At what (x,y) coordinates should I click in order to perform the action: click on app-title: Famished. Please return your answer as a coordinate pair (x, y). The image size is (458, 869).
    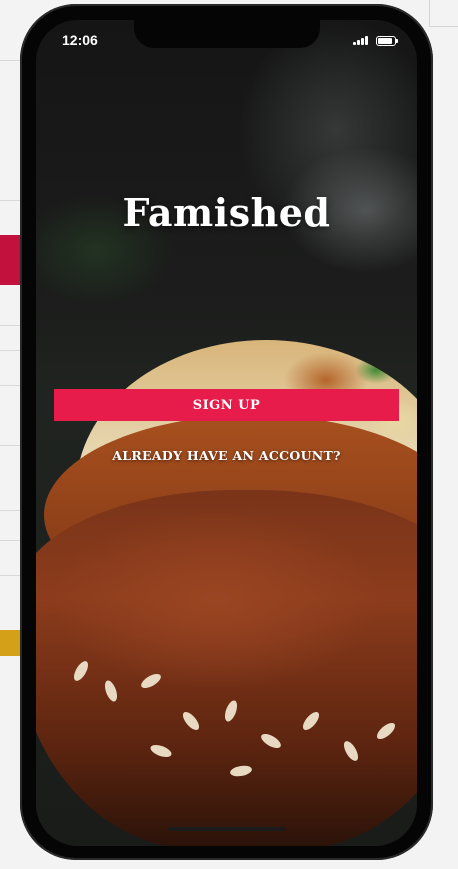
    Looking at the image, I should click on (226, 212).